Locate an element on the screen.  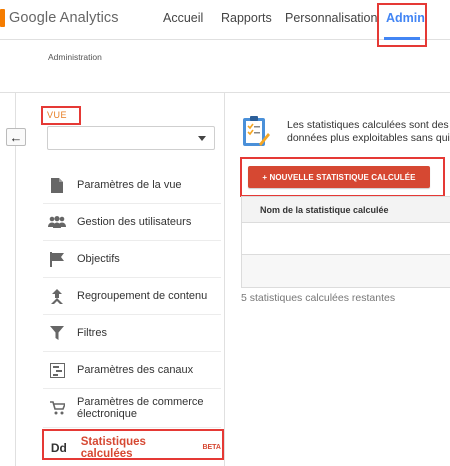
table-header: Nom de la statistique calculée is located at coordinates (346, 210).